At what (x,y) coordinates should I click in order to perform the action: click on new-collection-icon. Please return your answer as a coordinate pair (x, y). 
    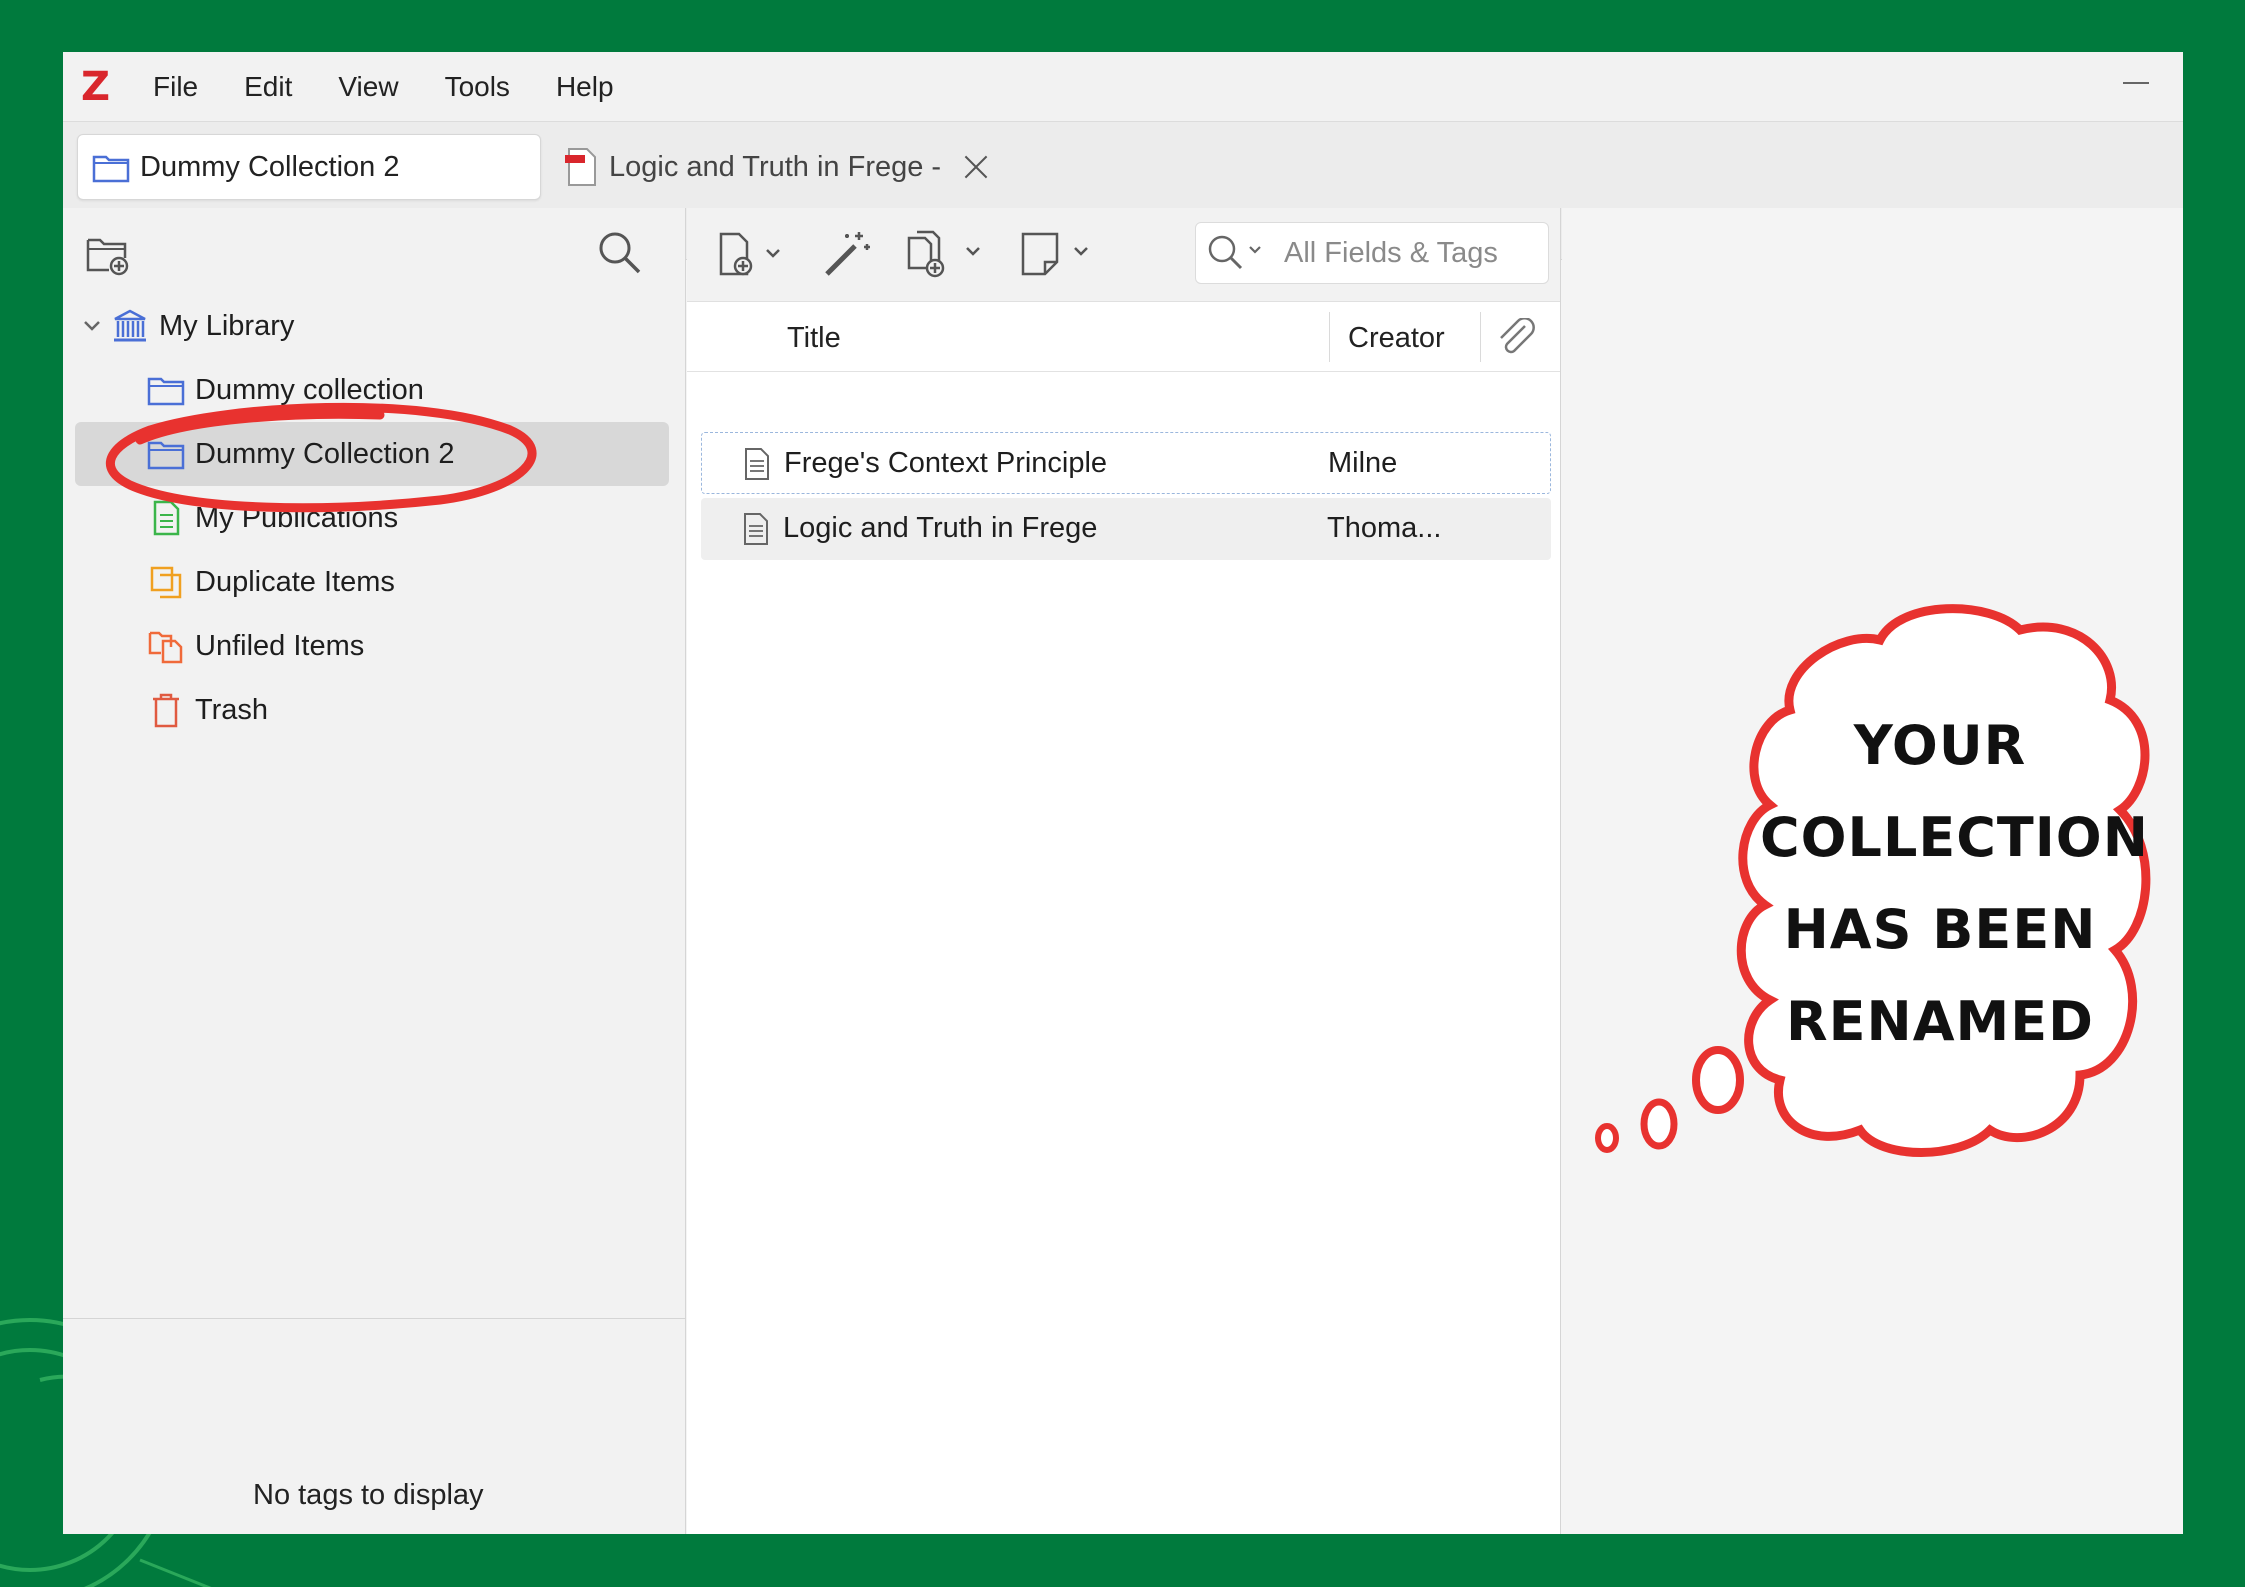
    Looking at the image, I should click on (109, 254).